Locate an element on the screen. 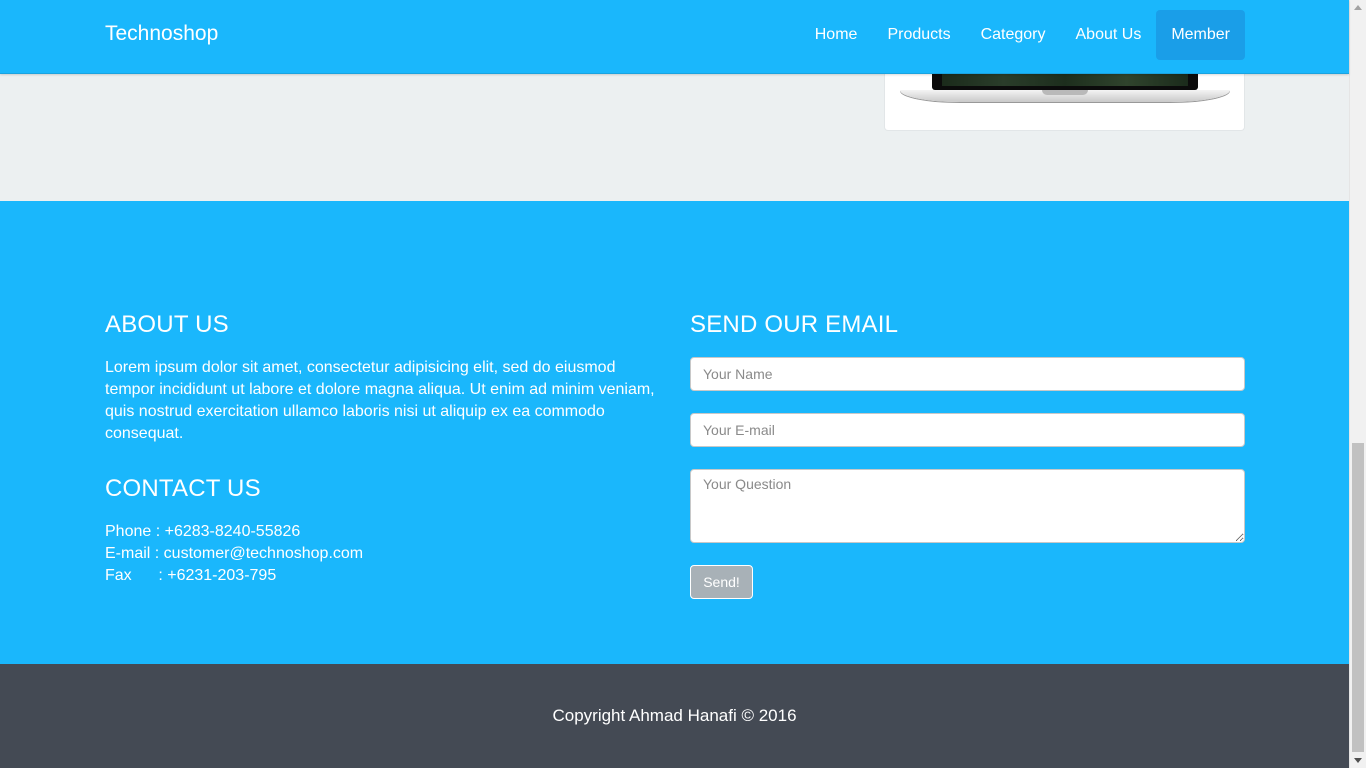 The image size is (1366, 768). name-input is located at coordinates (967, 374).